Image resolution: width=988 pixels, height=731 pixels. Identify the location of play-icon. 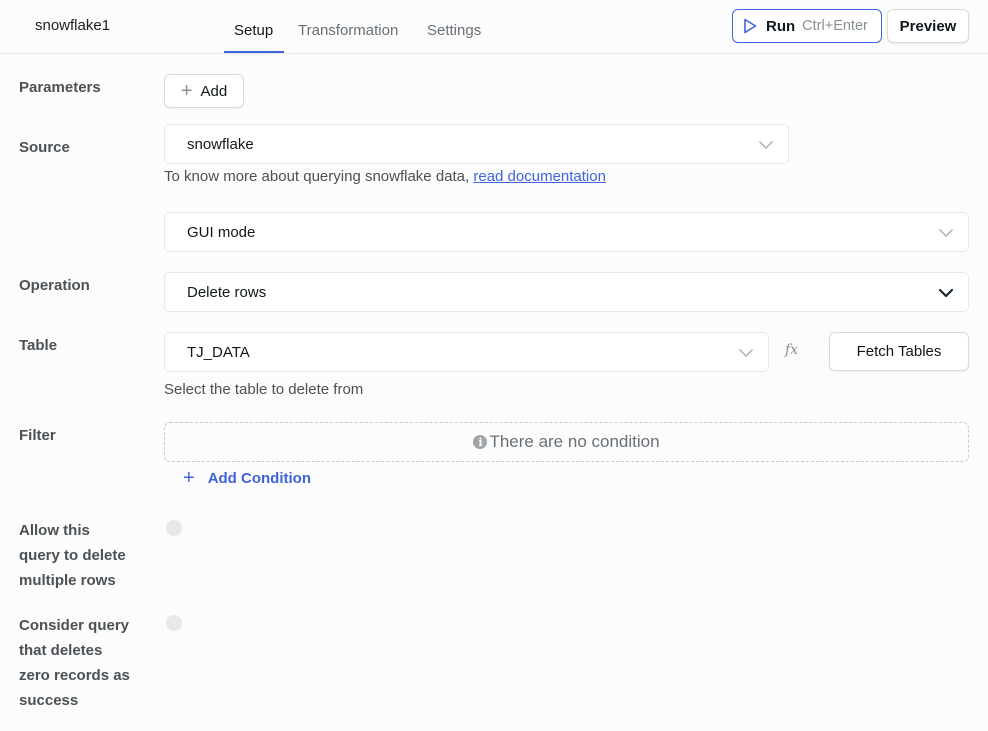
(750, 26).